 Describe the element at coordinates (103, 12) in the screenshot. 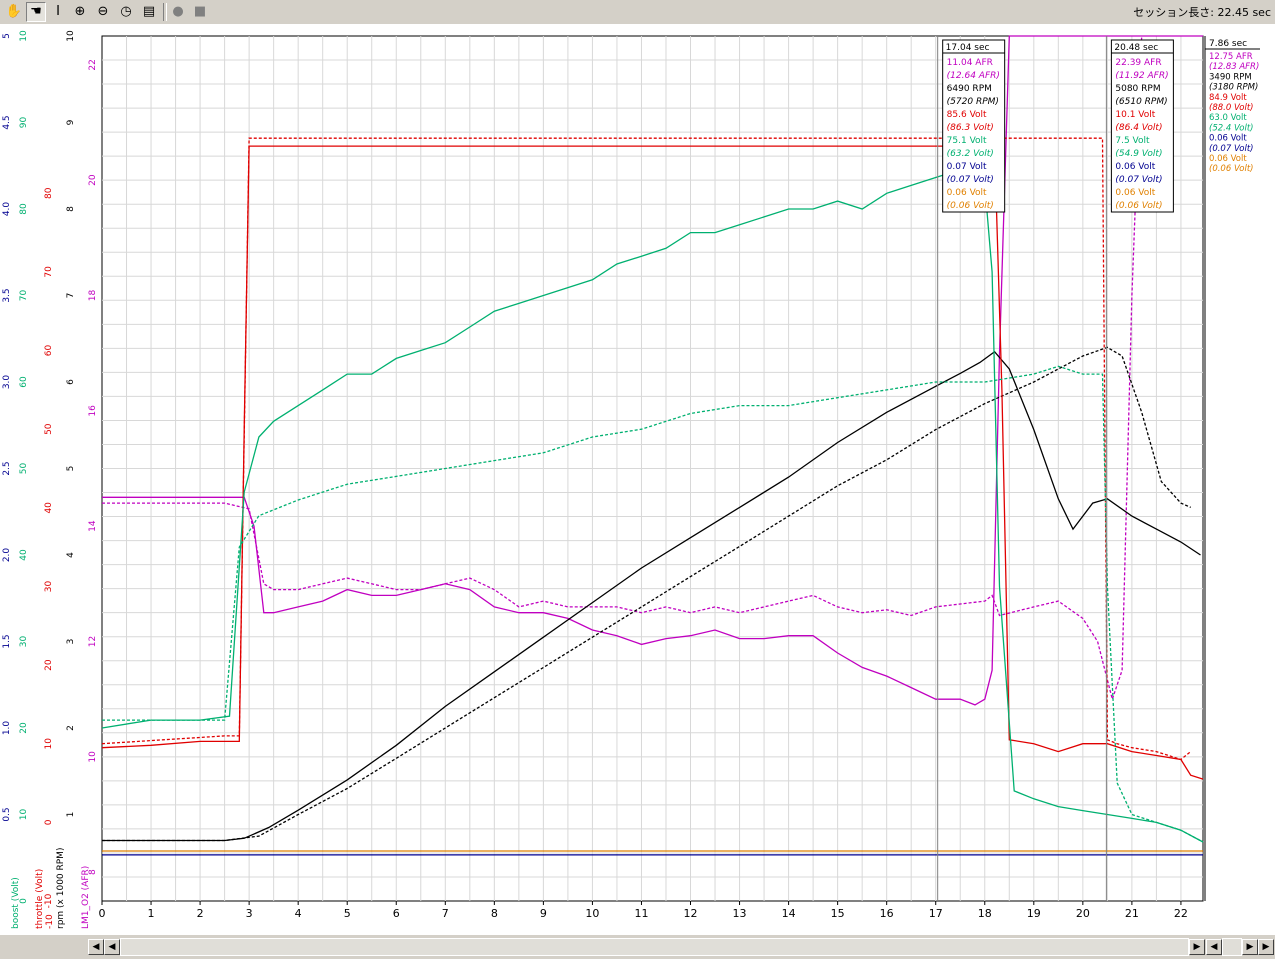

I see `zoom-out-icon: ⊖` at that location.